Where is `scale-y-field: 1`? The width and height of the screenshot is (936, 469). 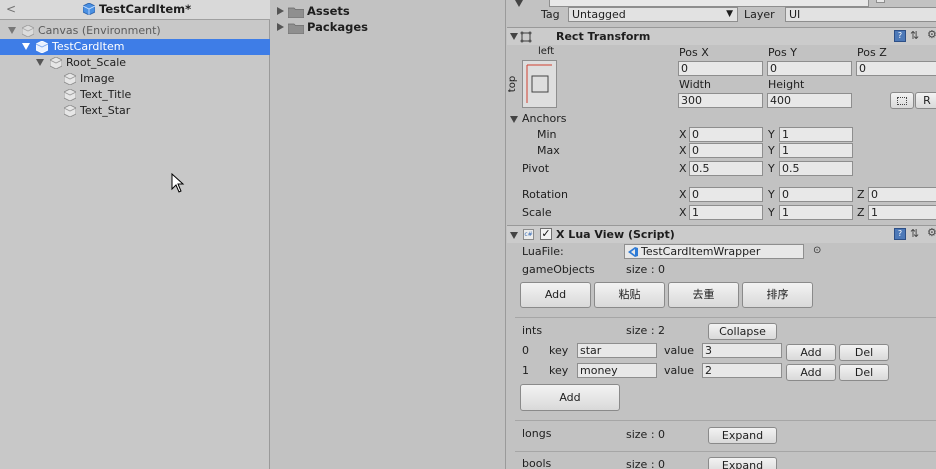 scale-y-field: 1 is located at coordinates (816, 212).